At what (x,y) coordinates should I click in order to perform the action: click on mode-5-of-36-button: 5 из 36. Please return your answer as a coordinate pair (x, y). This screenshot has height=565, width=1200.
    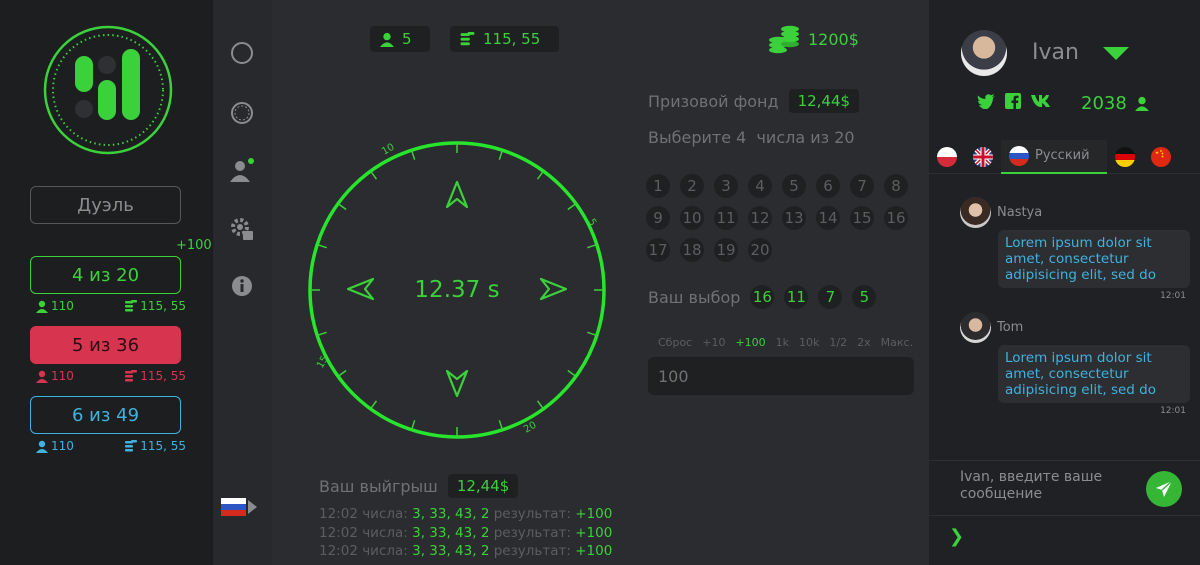
    Looking at the image, I should click on (105, 345).